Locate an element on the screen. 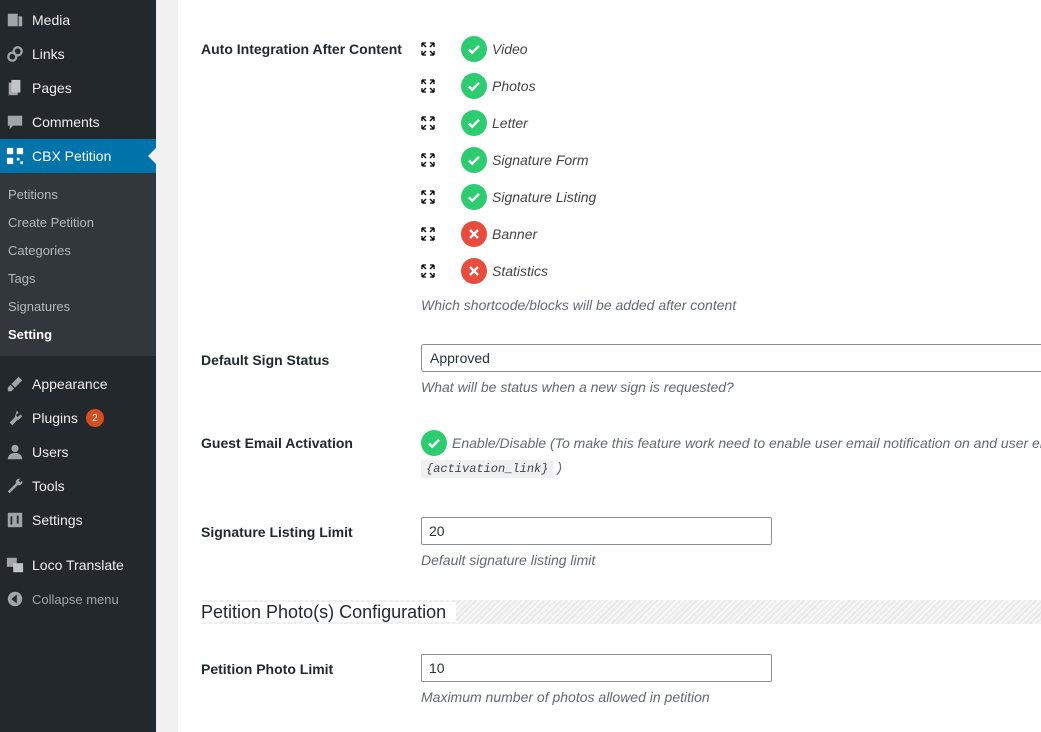  submenu-item-petitions: Petitions is located at coordinates (33, 194).